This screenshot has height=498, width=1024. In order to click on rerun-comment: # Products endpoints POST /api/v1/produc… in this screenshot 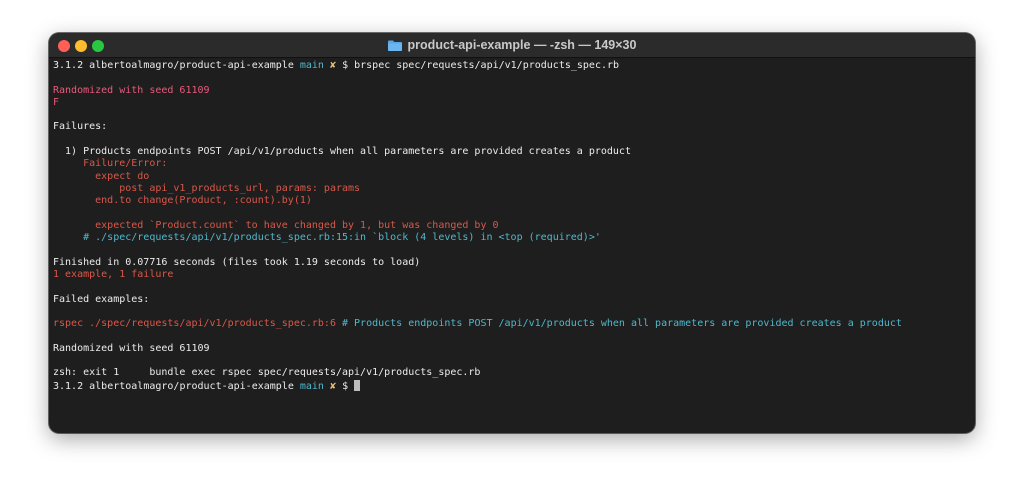, I will do `click(618, 324)`.